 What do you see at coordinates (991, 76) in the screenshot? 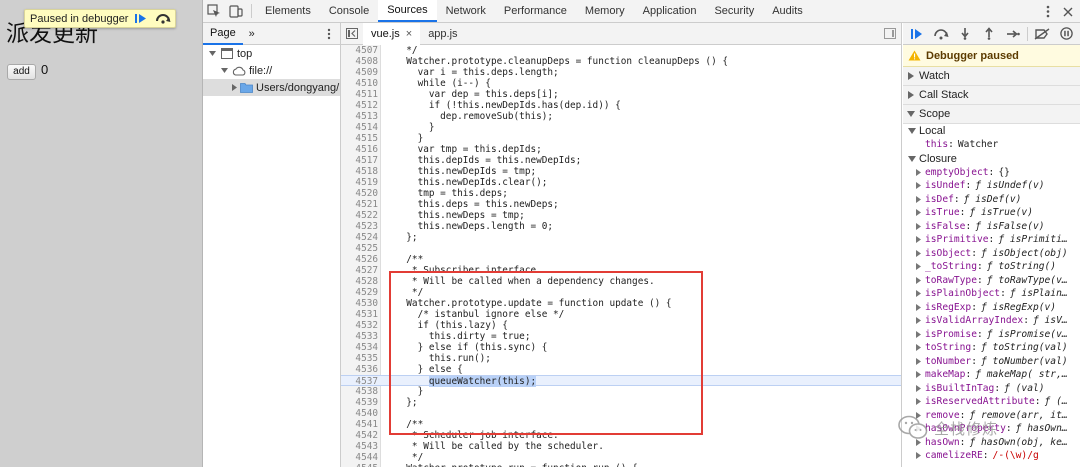
I see `section-watch: Watch` at bounding box center [991, 76].